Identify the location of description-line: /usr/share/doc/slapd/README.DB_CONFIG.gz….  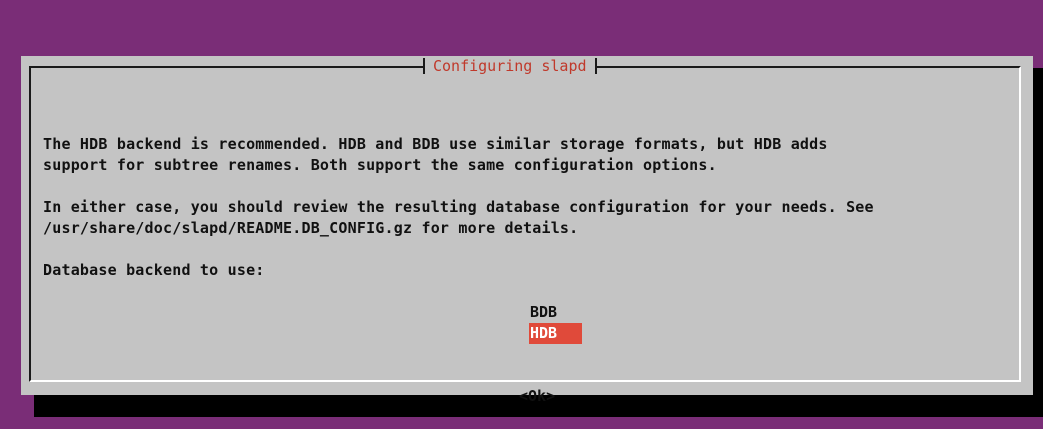
(311, 228).